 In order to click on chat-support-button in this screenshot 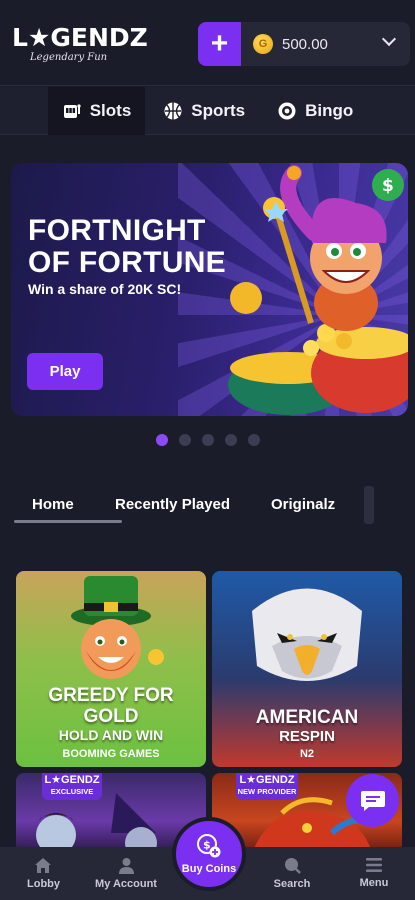, I will do `click(372, 800)`.